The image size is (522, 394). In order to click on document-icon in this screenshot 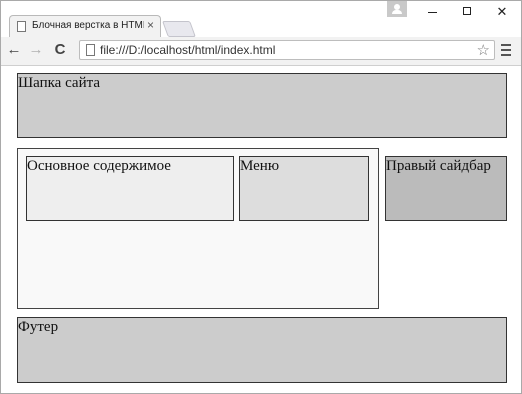, I will do `click(90, 50)`.